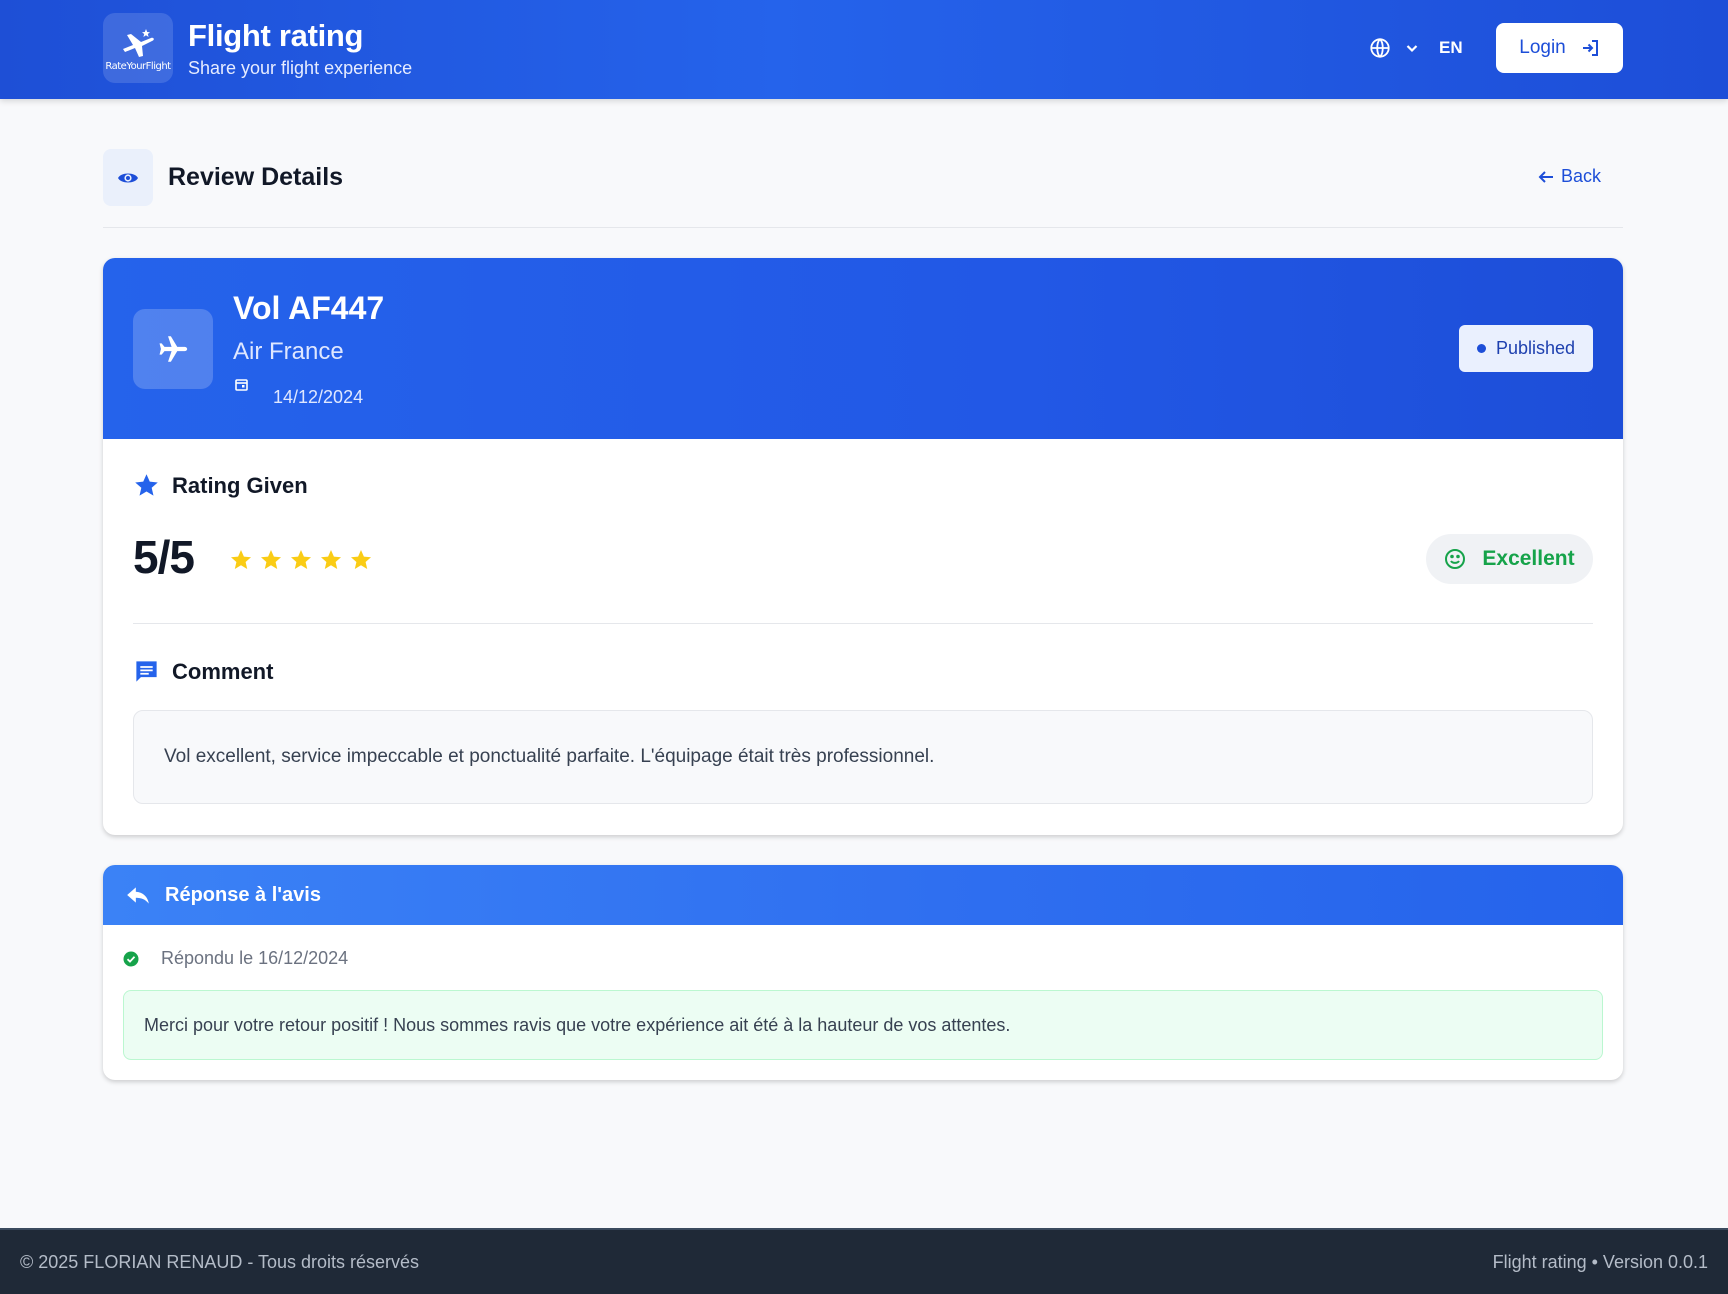 Image resolution: width=1728 pixels, height=1294 pixels. What do you see at coordinates (1542, 47) in the screenshot?
I see `login-label: Login` at bounding box center [1542, 47].